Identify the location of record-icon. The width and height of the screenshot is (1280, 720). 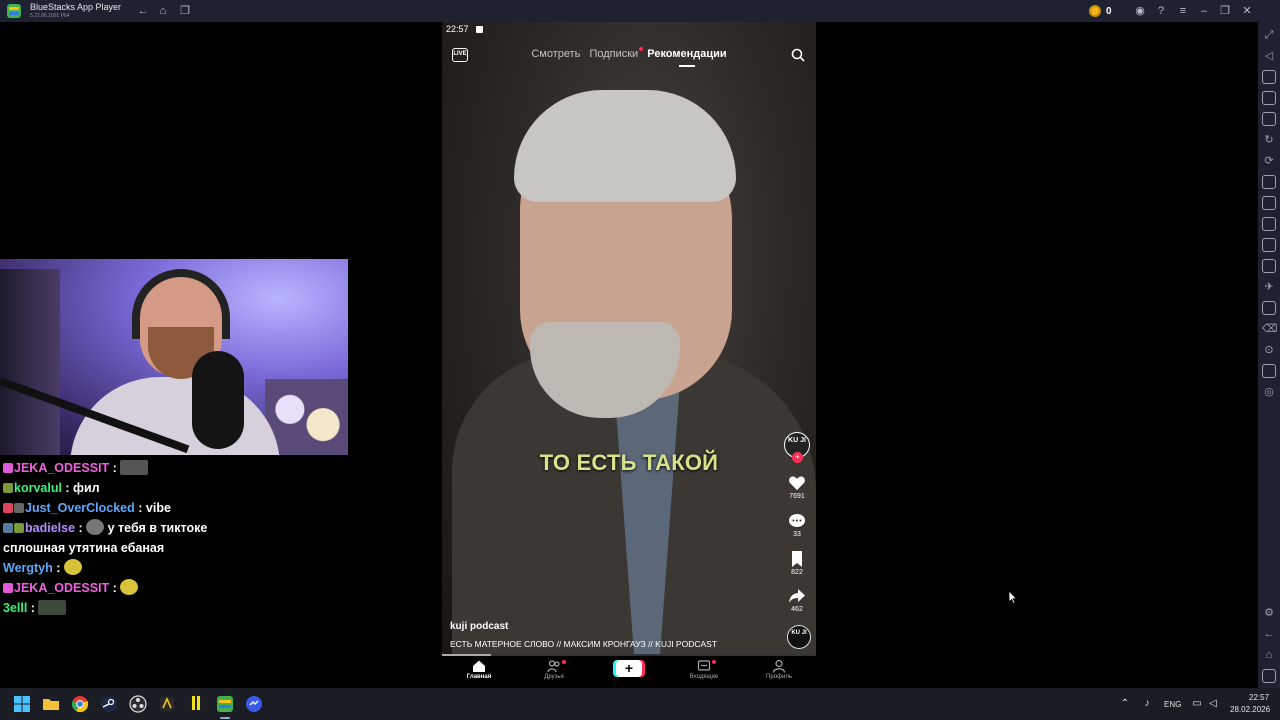
(1269, 245).